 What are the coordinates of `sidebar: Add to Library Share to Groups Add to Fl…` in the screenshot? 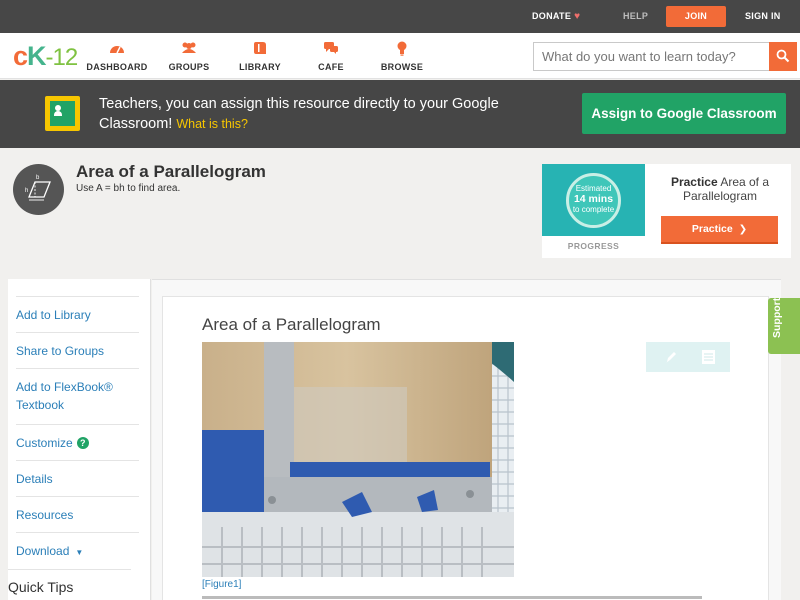 It's located at (79, 439).